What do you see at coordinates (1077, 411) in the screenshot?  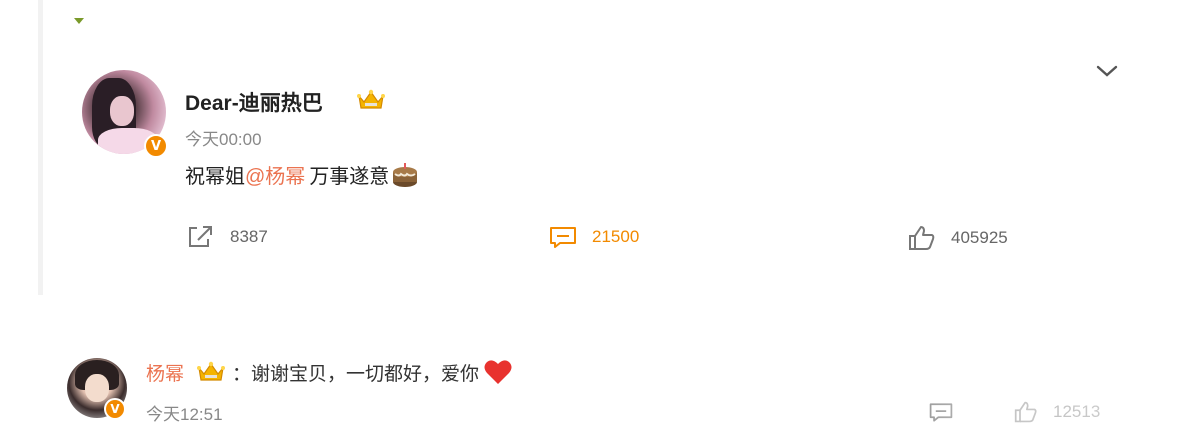 I see `reply-like-count: 12513` at bounding box center [1077, 411].